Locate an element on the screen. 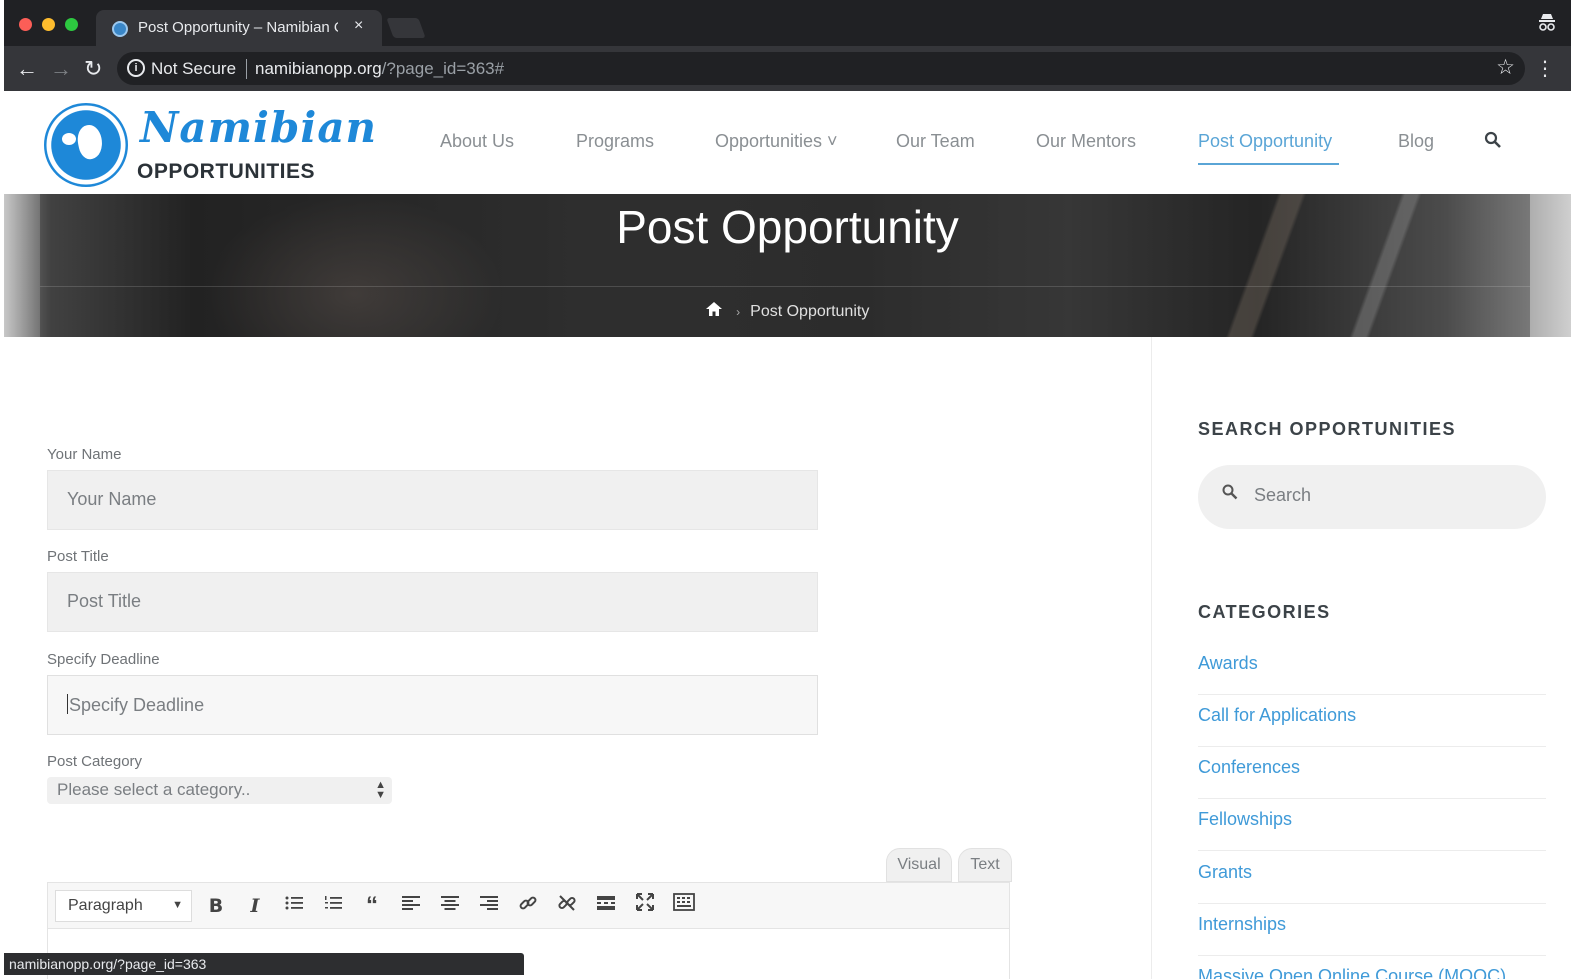 The width and height of the screenshot is (1575, 979). category-link-awards: Awards is located at coordinates (1372, 669).